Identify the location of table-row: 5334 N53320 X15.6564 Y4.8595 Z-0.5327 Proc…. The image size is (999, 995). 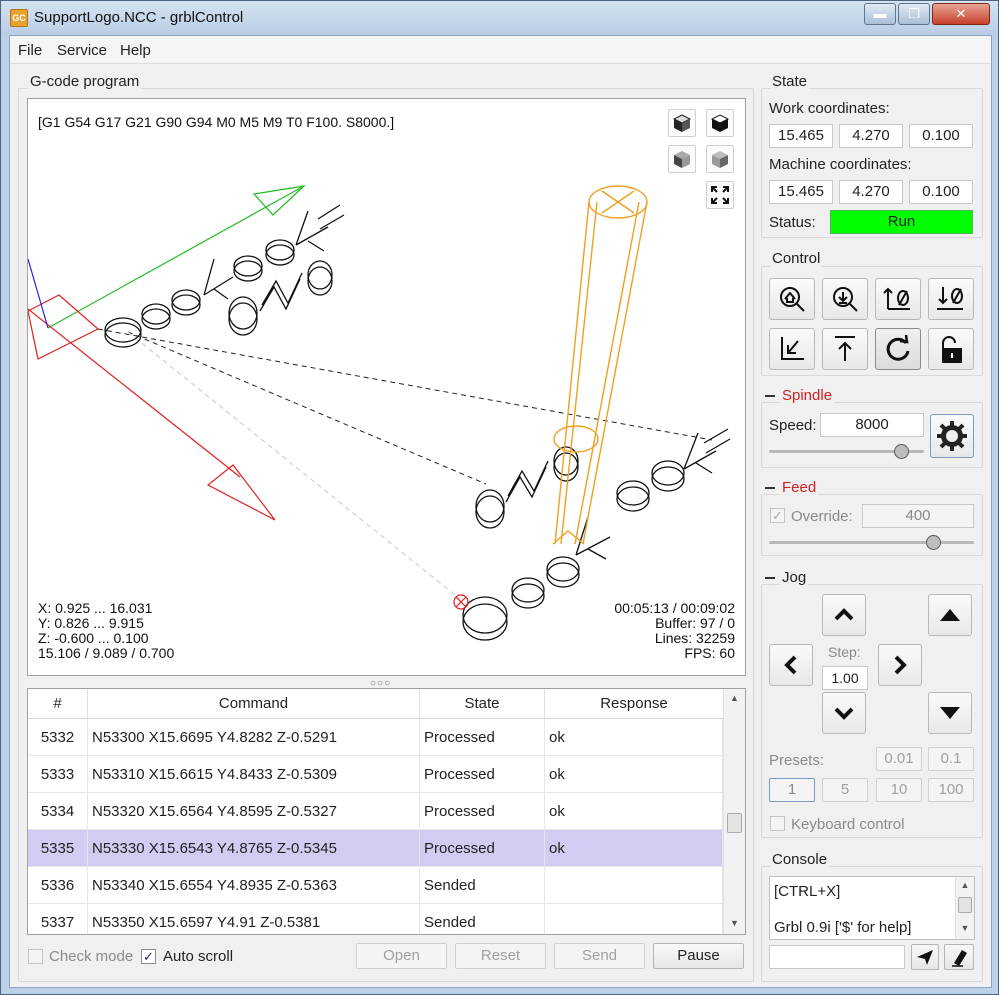
(375, 811).